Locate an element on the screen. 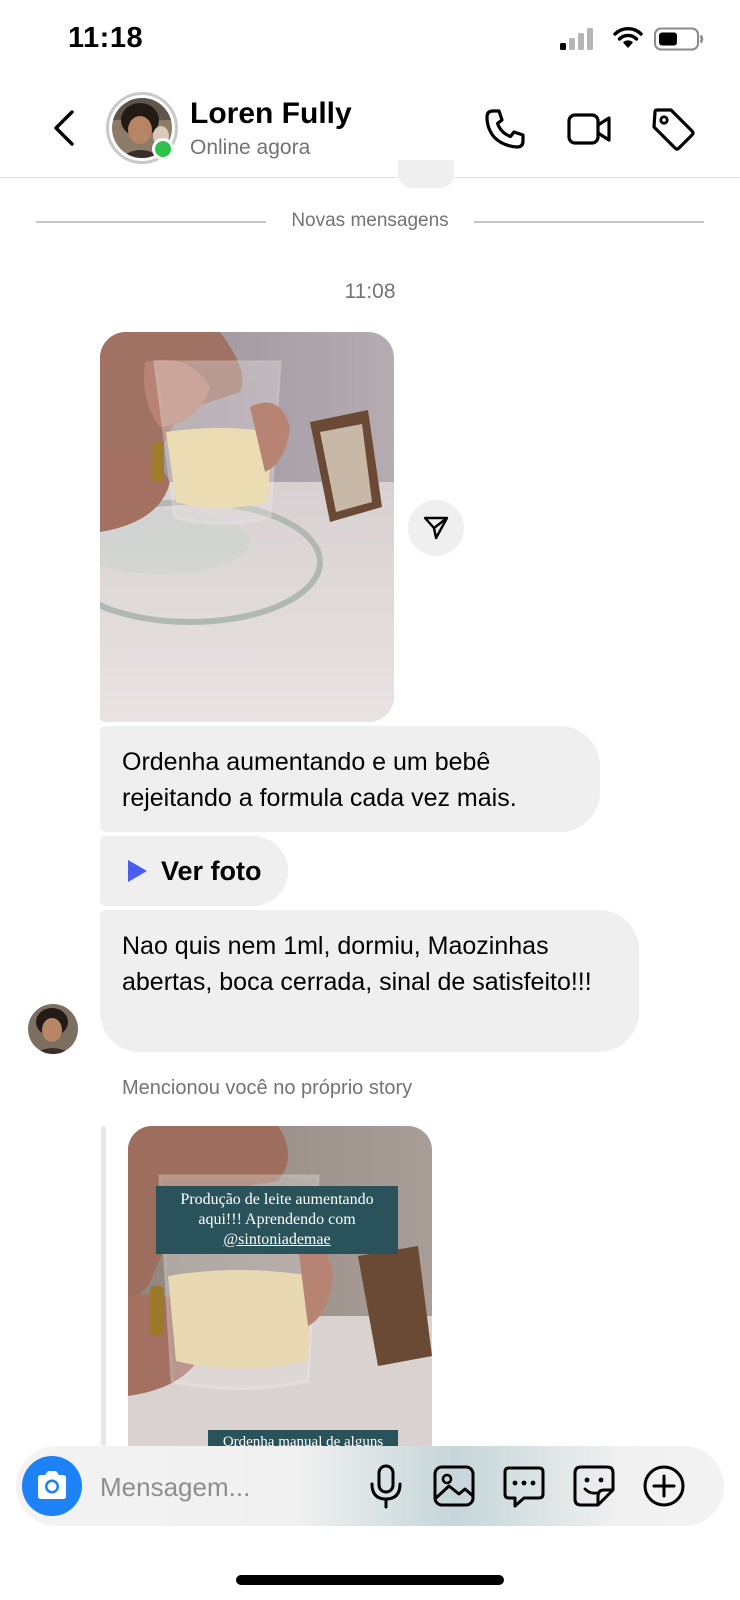 This screenshot has width=740, height=1600. camera-icon is located at coordinates (52, 1485).